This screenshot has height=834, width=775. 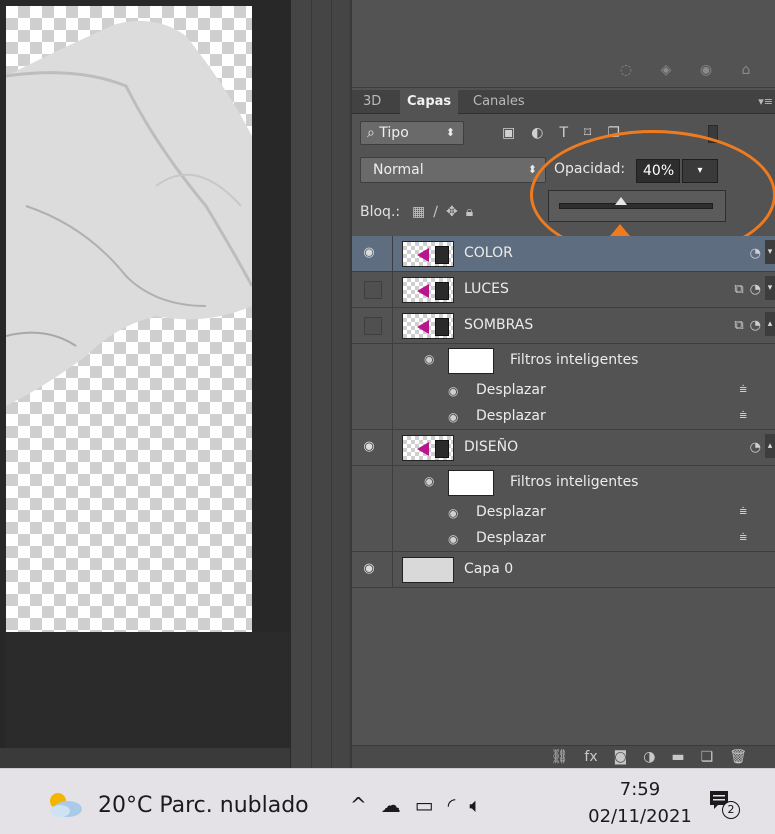 I want to click on tab-canales: Canales, so click(x=499, y=102).